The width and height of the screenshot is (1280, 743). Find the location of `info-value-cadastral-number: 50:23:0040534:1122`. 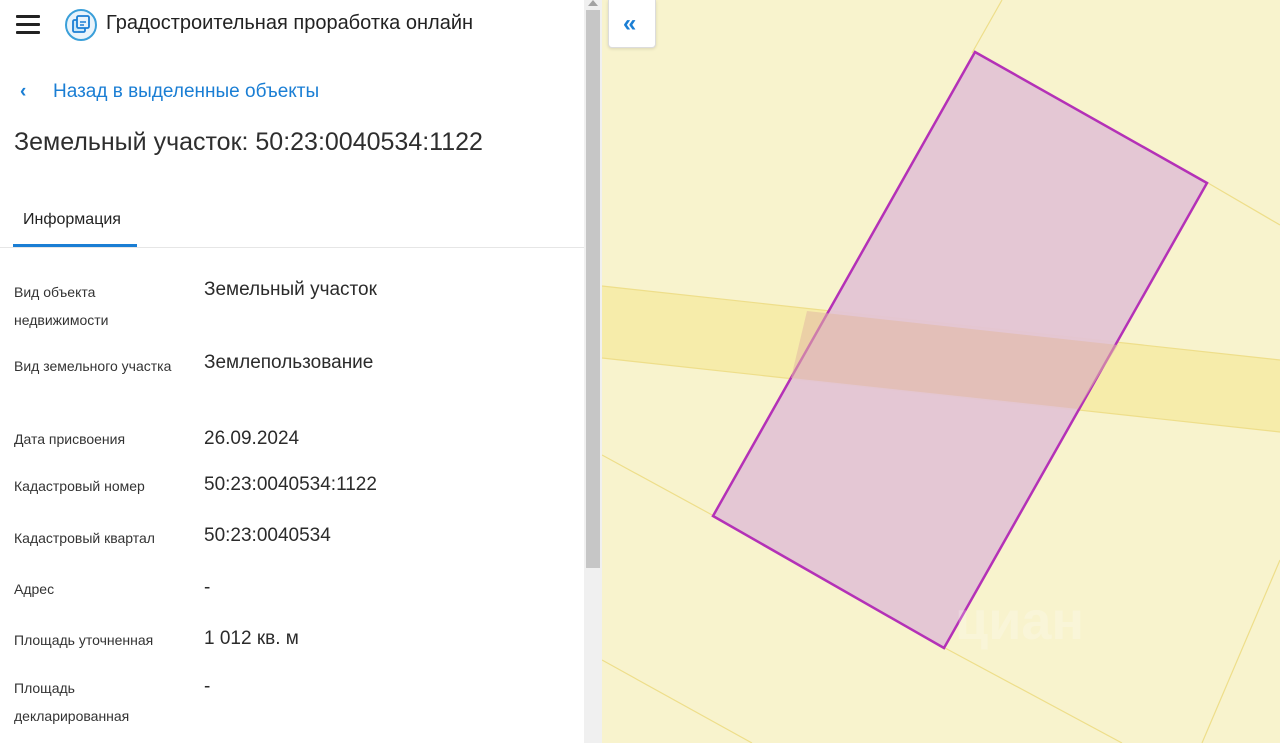

info-value-cadastral-number: 50:23:0040534:1122 is located at coordinates (290, 484).